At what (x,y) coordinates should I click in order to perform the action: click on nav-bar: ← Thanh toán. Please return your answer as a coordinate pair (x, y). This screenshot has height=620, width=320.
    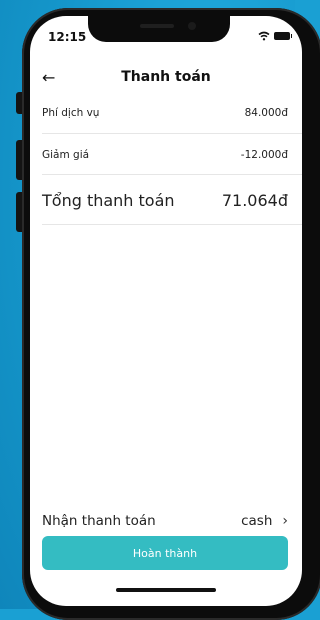
    Looking at the image, I should click on (166, 79).